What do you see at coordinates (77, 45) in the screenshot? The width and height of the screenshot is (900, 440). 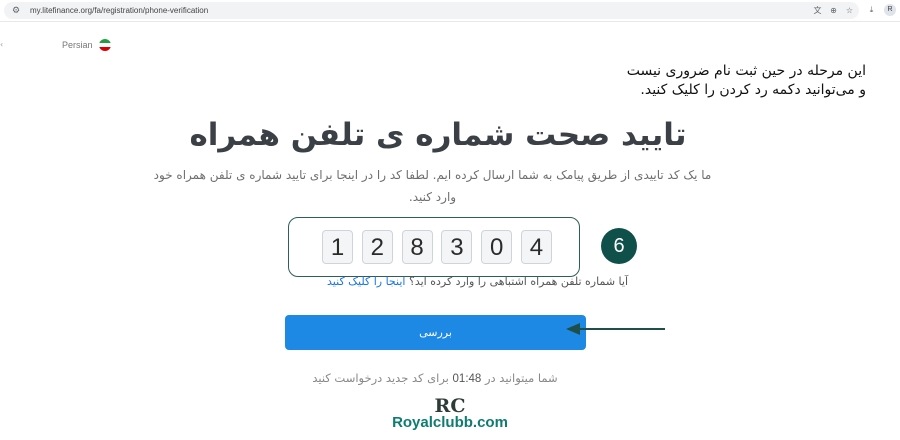 I see `language-label: Persian` at bounding box center [77, 45].